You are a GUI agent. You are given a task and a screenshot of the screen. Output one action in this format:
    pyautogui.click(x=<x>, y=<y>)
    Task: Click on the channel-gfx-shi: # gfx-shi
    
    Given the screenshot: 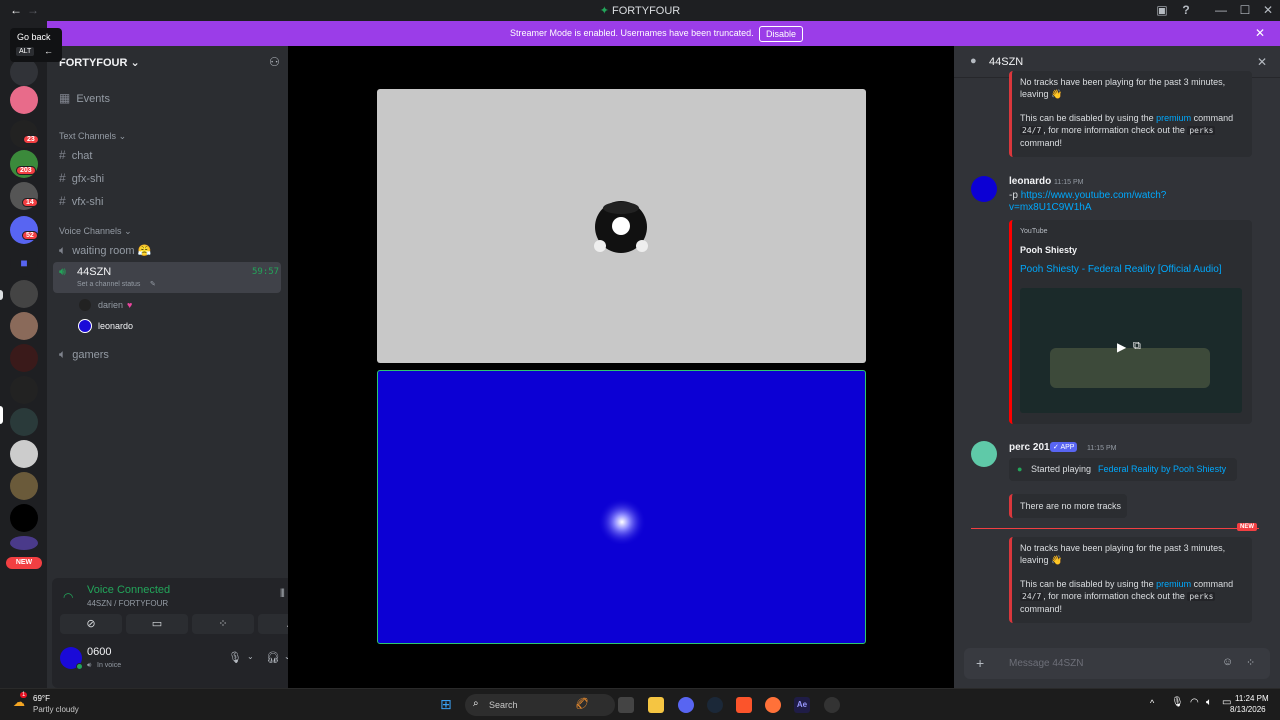 What is the action you would take?
    pyautogui.click(x=81, y=178)
    